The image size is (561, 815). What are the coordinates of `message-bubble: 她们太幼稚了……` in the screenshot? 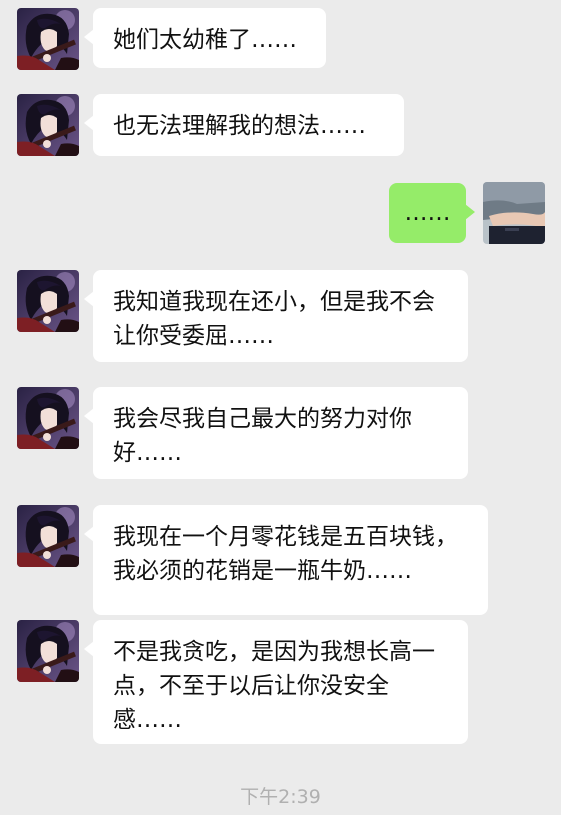 It's located at (205, 38).